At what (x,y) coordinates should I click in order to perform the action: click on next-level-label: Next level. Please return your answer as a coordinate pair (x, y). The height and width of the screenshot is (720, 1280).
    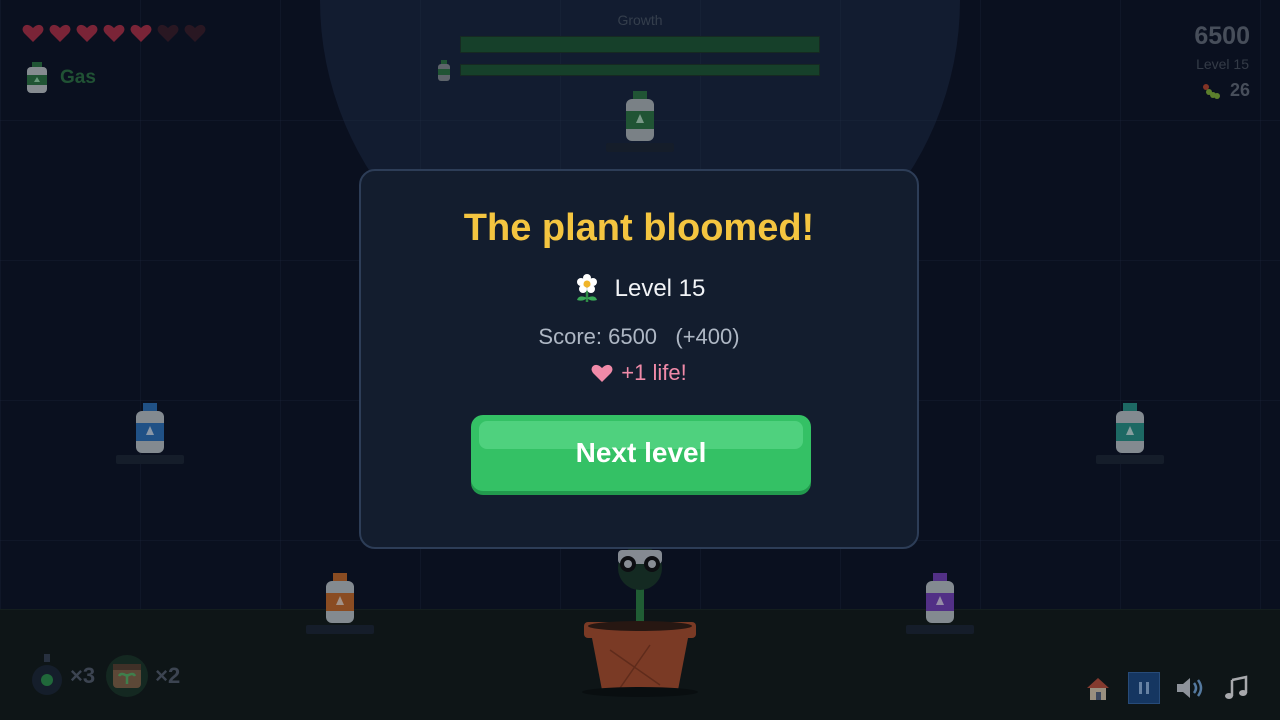
    Looking at the image, I should click on (641, 452).